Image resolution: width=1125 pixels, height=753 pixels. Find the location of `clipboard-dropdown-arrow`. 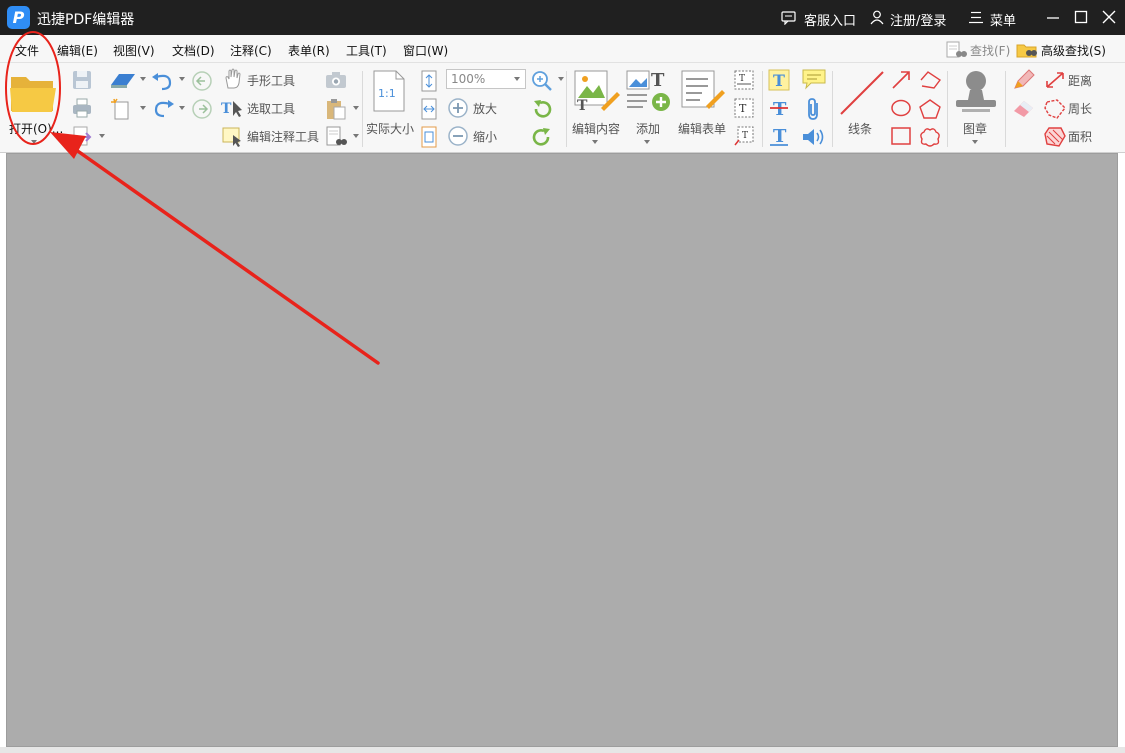

clipboard-dropdown-arrow is located at coordinates (356, 108).